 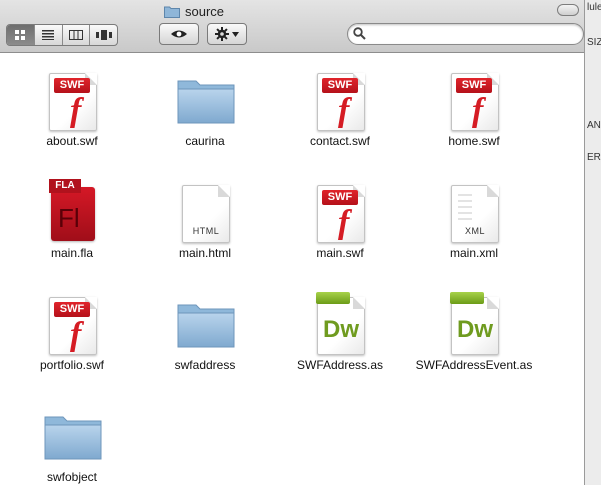 What do you see at coordinates (205, 365) in the screenshot?
I see `file-name: swfaddress` at bounding box center [205, 365].